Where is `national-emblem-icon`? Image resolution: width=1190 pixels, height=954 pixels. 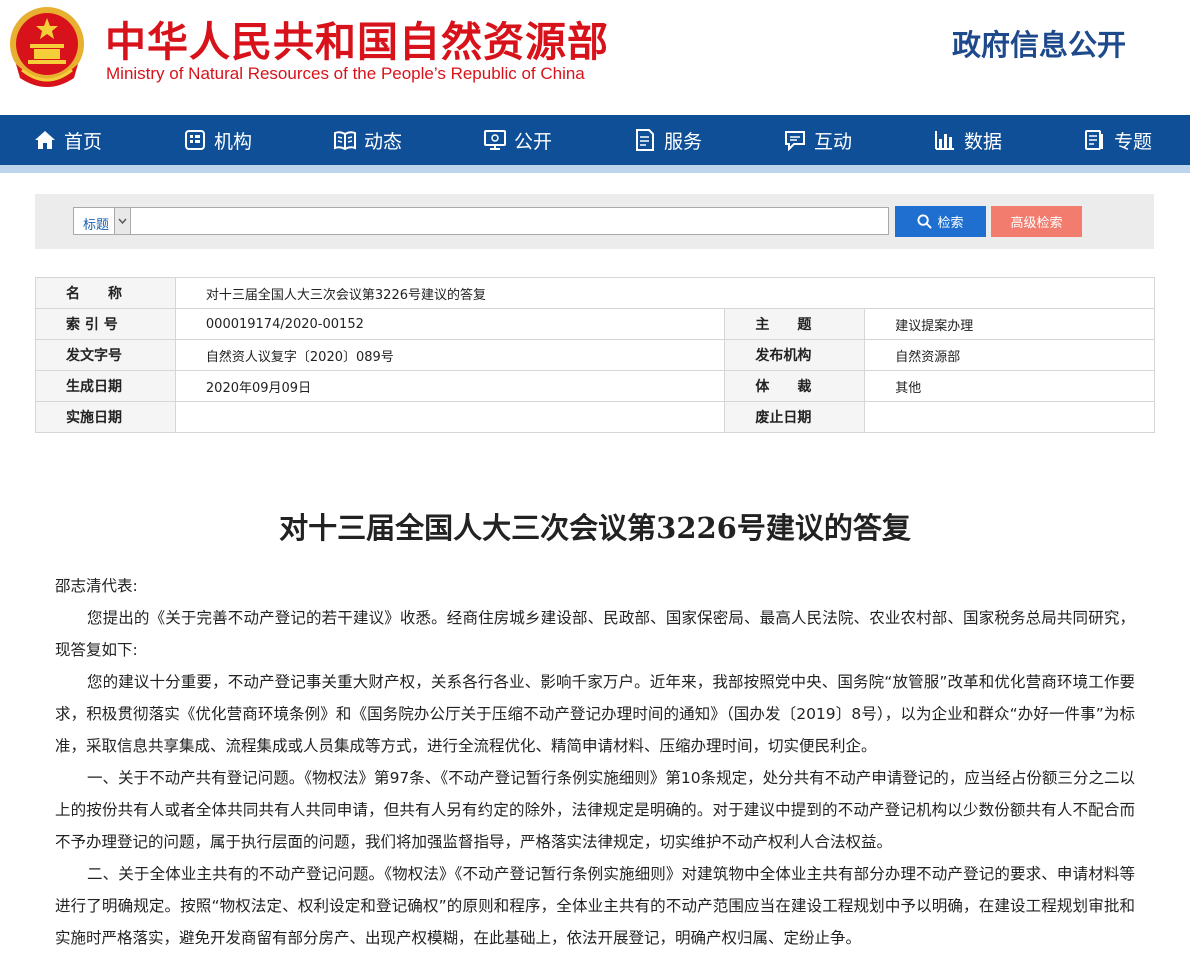 national-emblem-icon is located at coordinates (47, 47).